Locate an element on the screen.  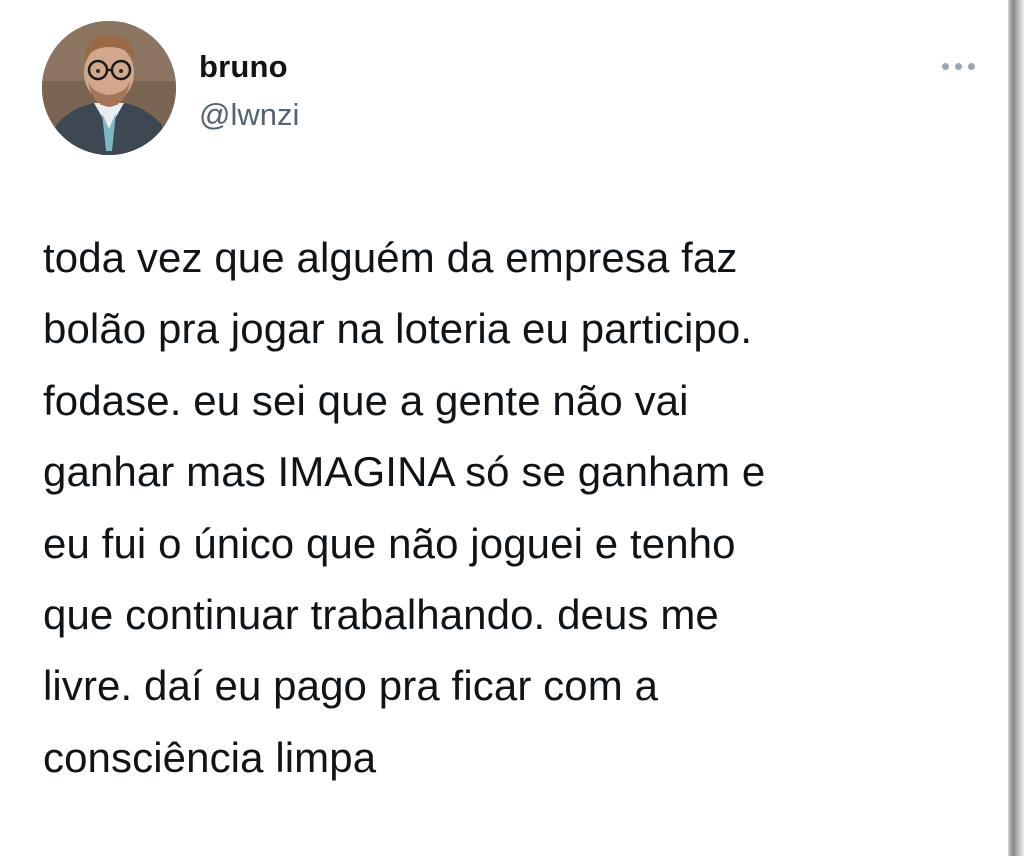
tweet-text-line: que continuar trabalhando. deus me is located at coordinates (381, 615).